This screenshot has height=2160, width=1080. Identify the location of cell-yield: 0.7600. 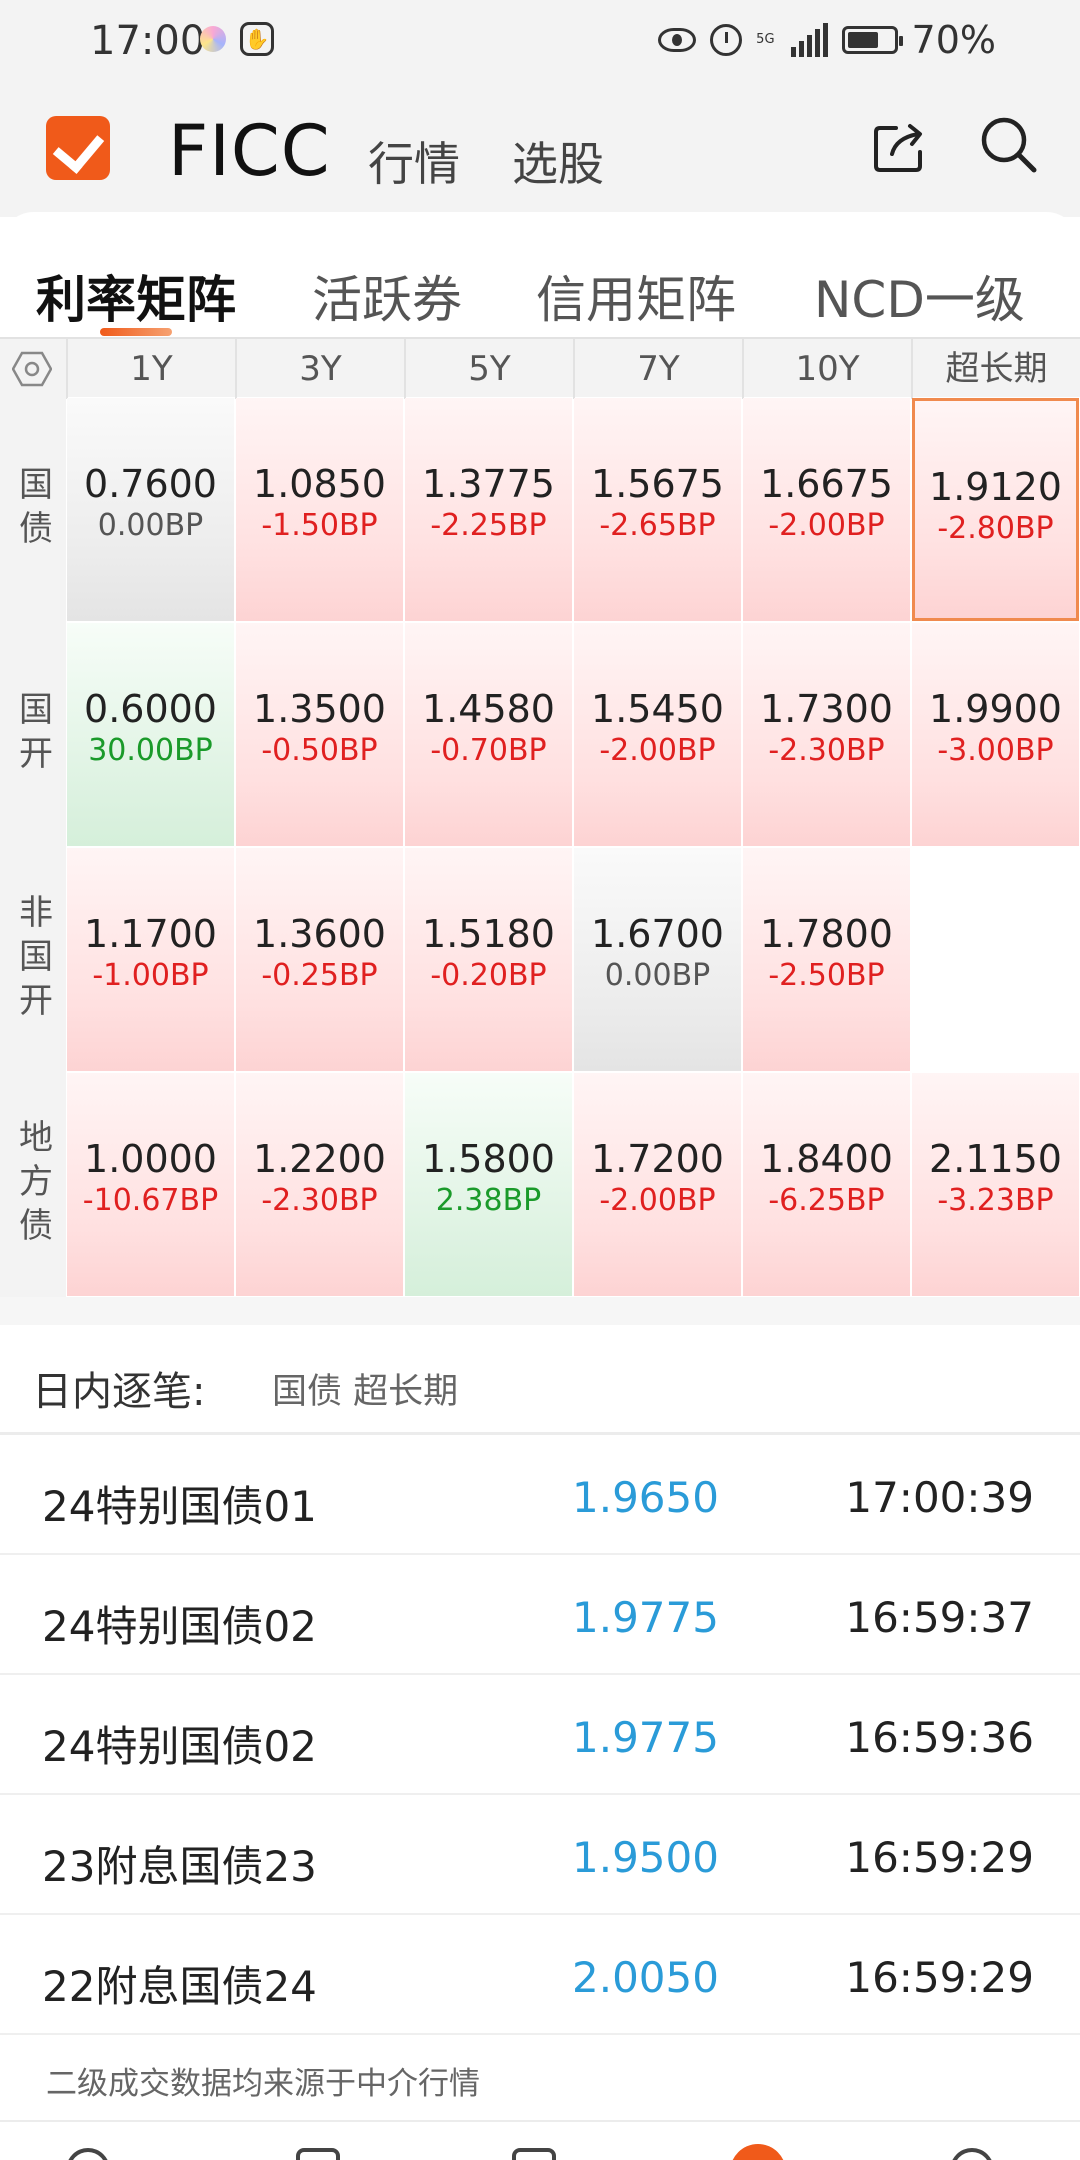
(150, 484).